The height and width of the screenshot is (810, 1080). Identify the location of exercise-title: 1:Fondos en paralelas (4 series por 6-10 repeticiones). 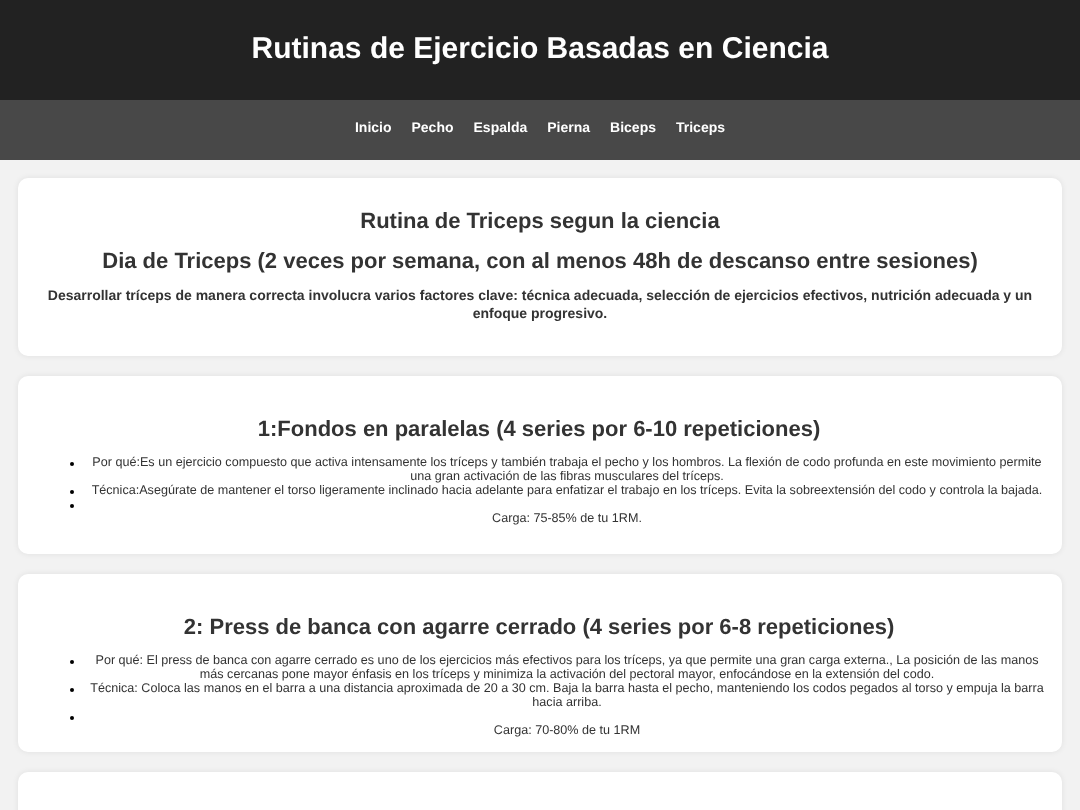
(539, 430).